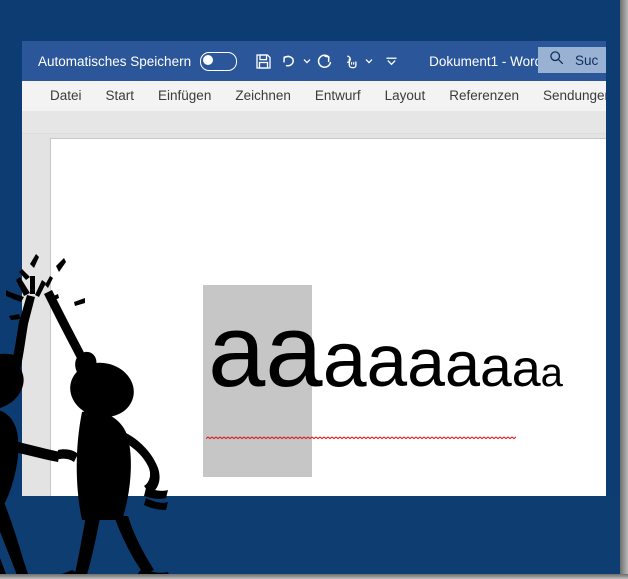 This screenshot has width=628, height=579. What do you see at coordinates (208, 59) in the screenshot?
I see `autosave-toggle-knob` at bounding box center [208, 59].